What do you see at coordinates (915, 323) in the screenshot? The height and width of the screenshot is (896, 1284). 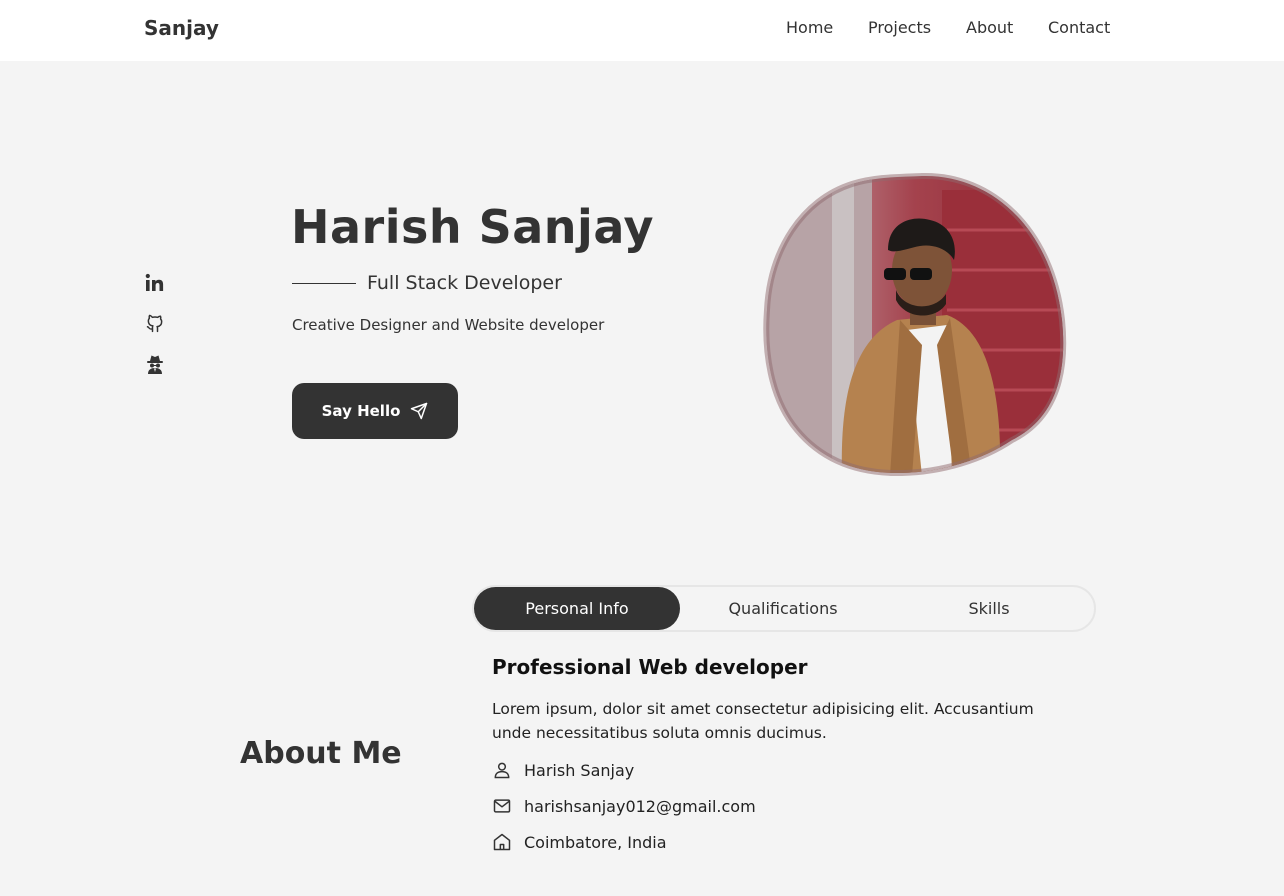 I see `profile-photo` at bounding box center [915, 323].